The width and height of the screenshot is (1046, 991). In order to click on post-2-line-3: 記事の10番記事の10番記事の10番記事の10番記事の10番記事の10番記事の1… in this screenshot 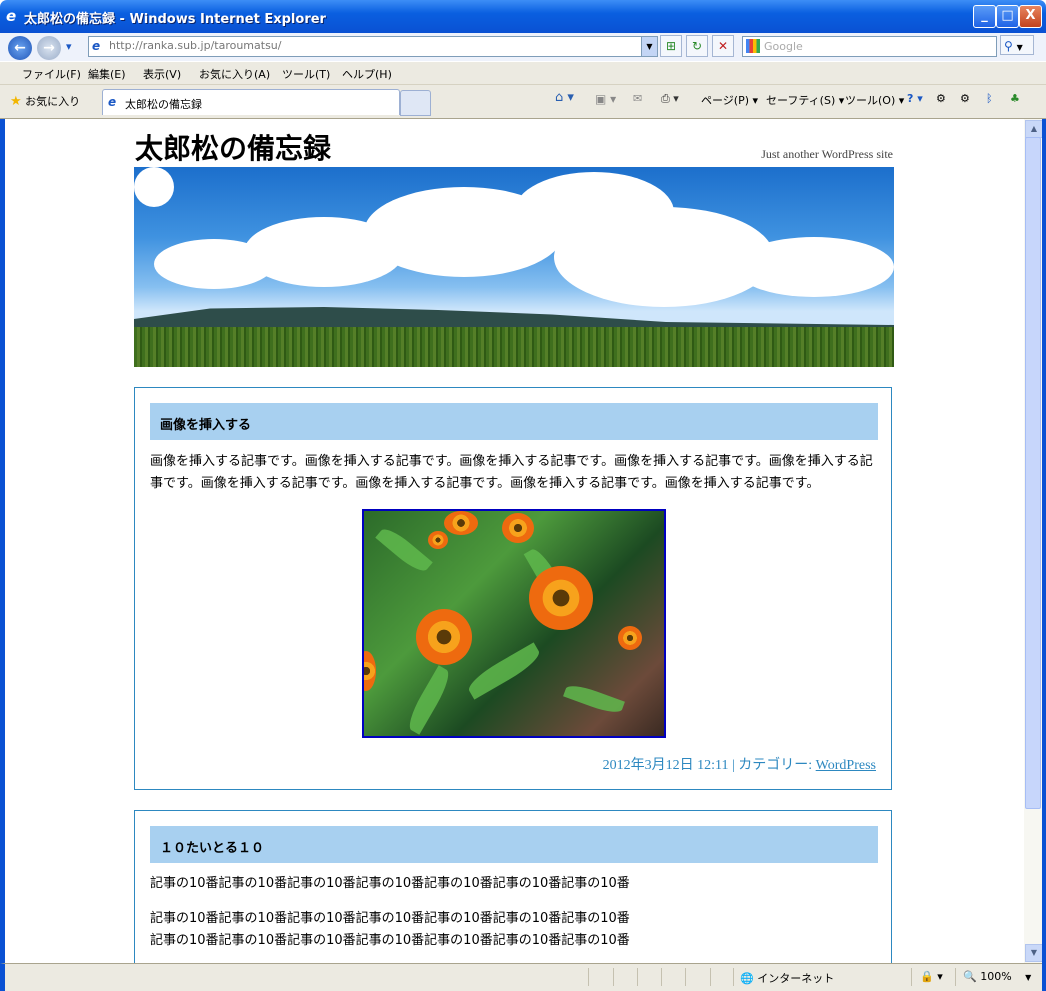, I will do `click(390, 940)`.